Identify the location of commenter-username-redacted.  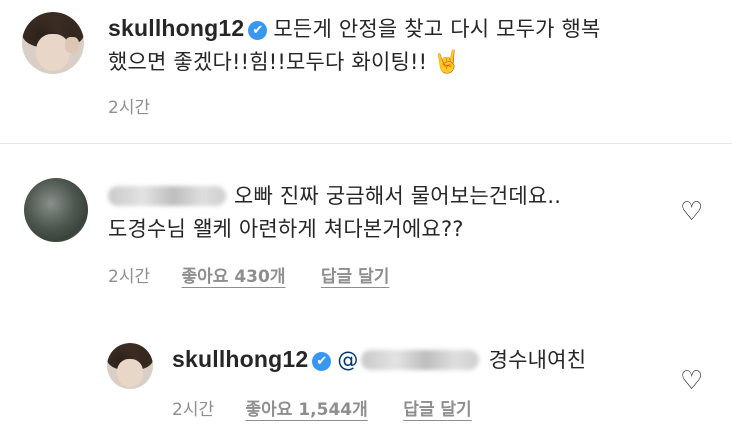
(167, 196).